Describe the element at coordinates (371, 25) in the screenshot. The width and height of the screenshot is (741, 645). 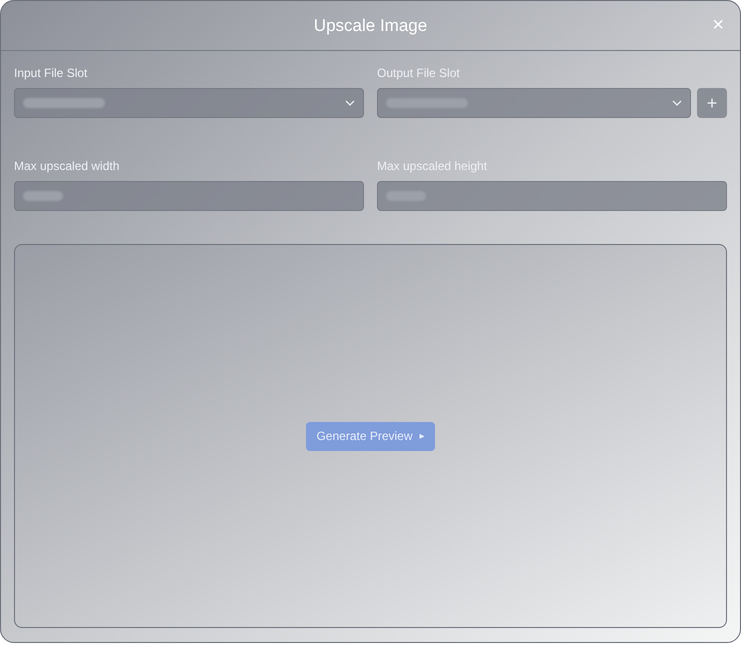
I see `window-title: Upscale Image` at that location.